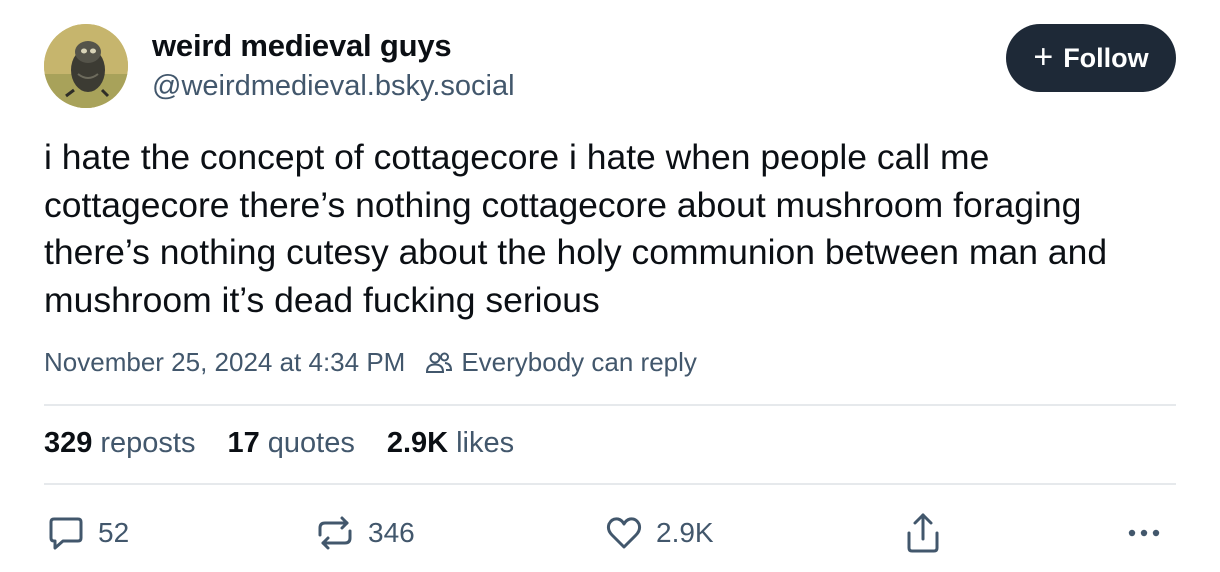 The height and width of the screenshot is (572, 1220). Describe the element at coordinates (66, 533) in the screenshot. I see `speech-bubble-icon` at that location.